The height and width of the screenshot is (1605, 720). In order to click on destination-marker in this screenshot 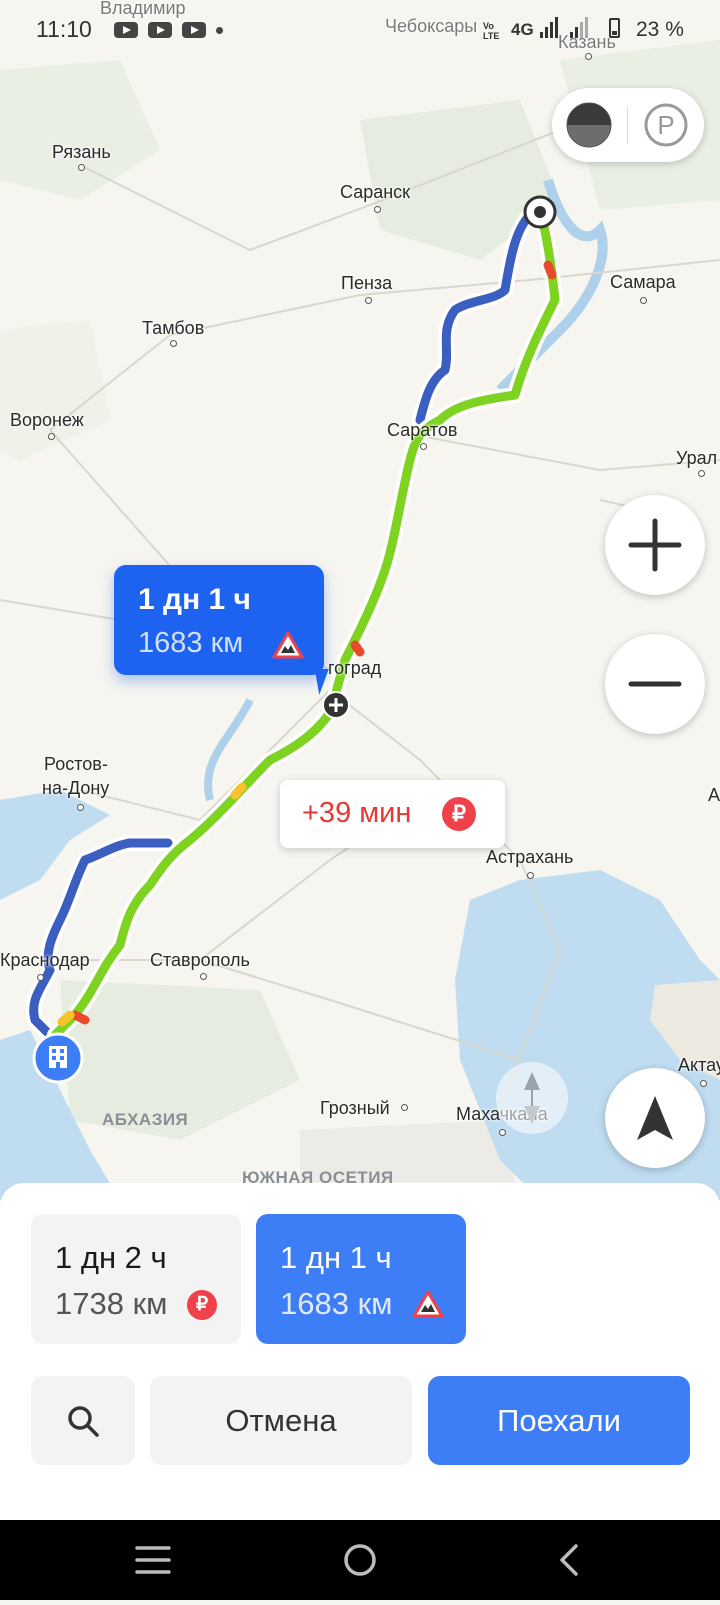, I will do `click(58, 1058)`.